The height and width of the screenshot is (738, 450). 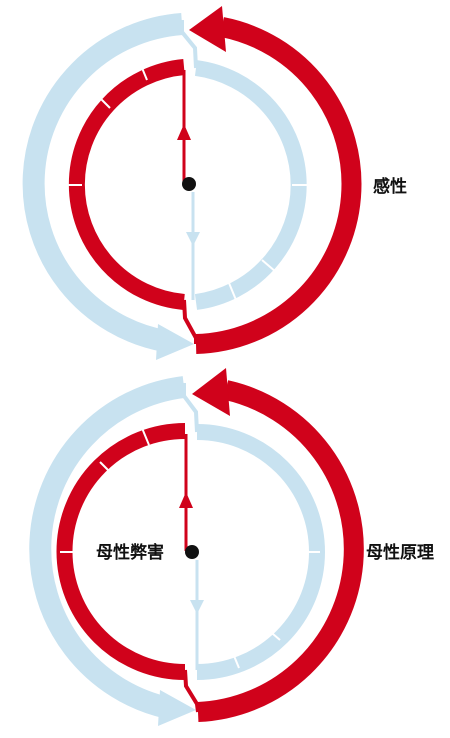 What do you see at coordinates (211, 392) in the screenshot?
I see `red-arrowhead` at bounding box center [211, 392].